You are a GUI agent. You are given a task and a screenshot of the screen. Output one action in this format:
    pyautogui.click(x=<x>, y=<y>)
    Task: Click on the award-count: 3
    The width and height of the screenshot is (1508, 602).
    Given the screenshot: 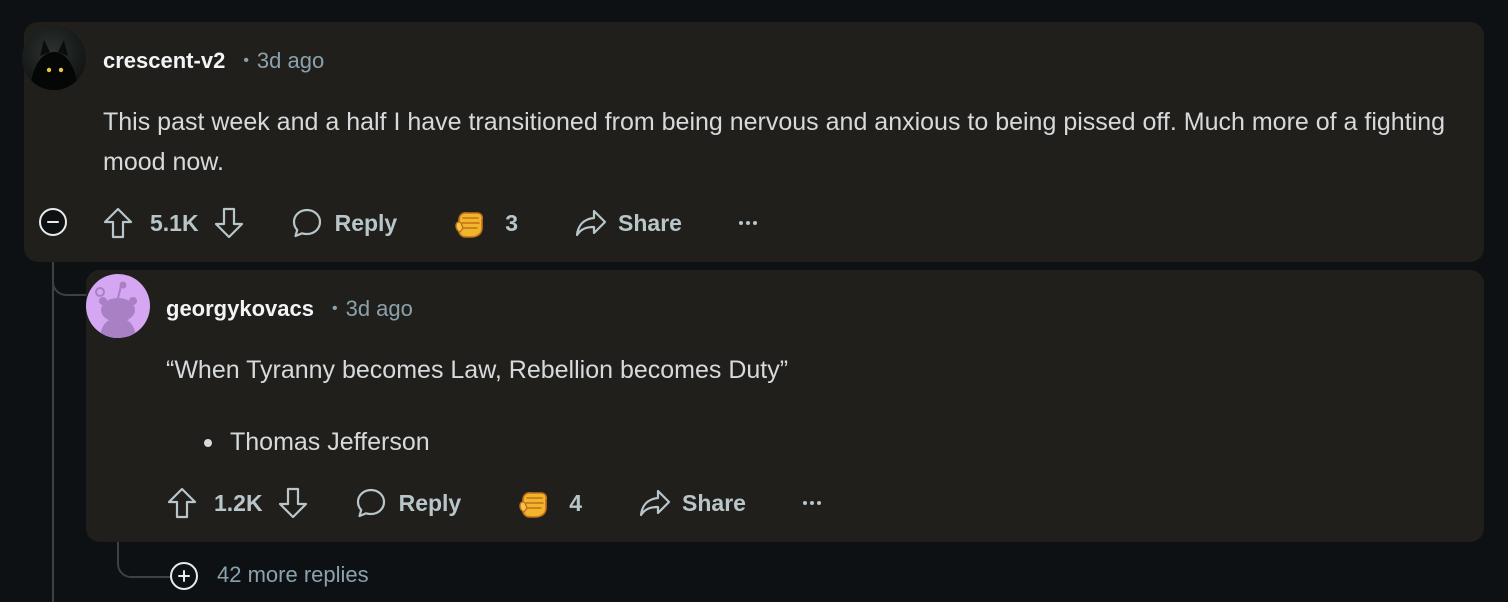 What is the action you would take?
    pyautogui.click(x=512, y=222)
    